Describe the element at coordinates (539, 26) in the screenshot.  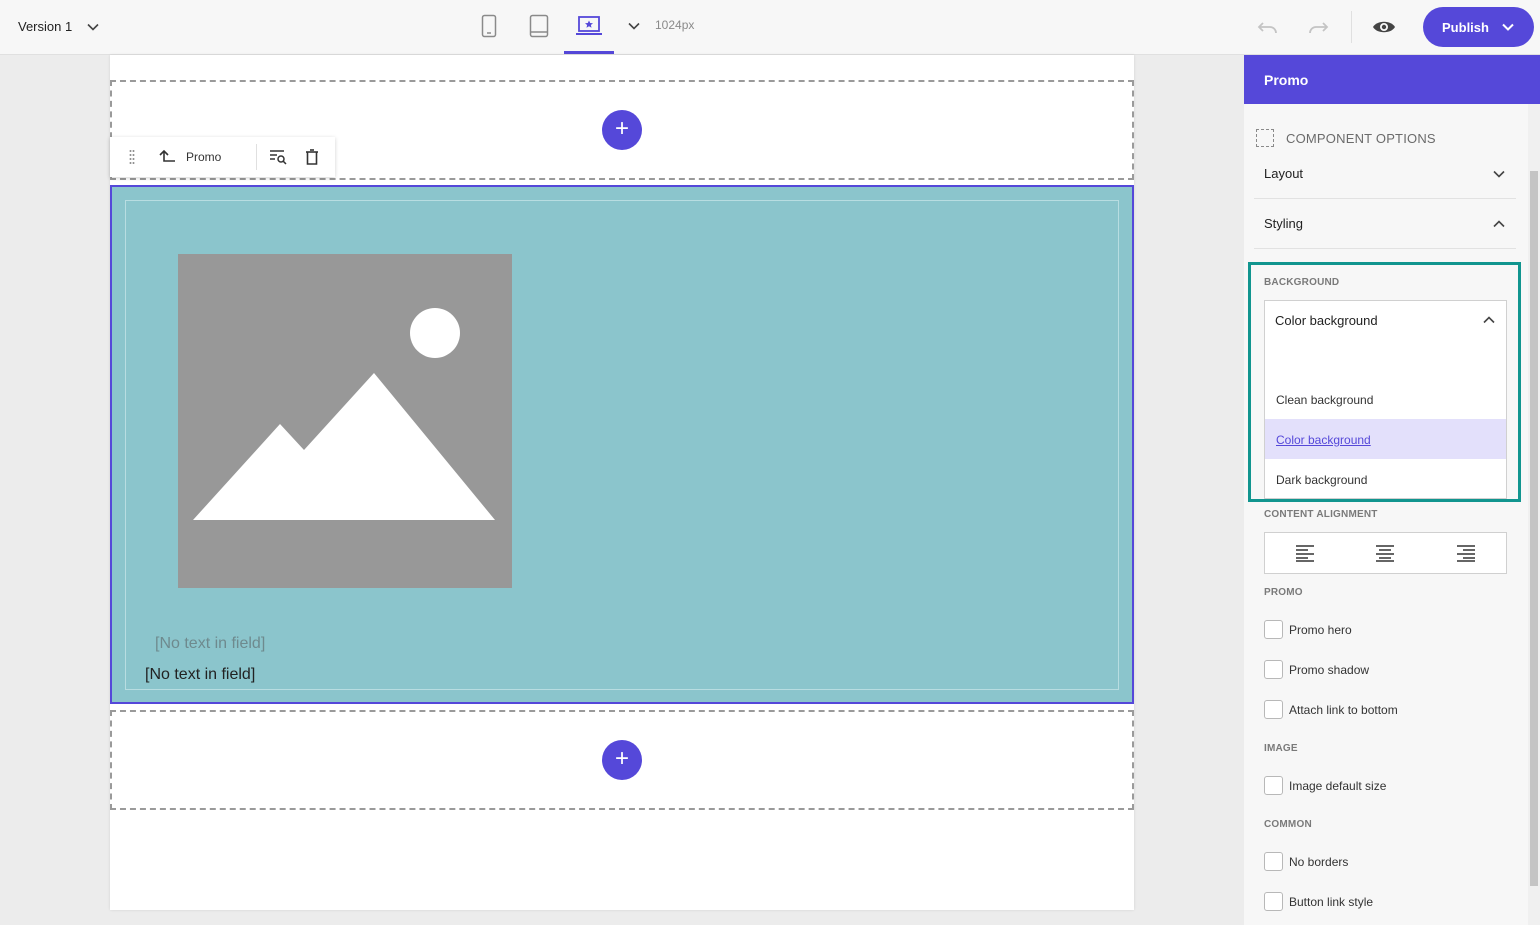
I see `tablet-icon` at that location.